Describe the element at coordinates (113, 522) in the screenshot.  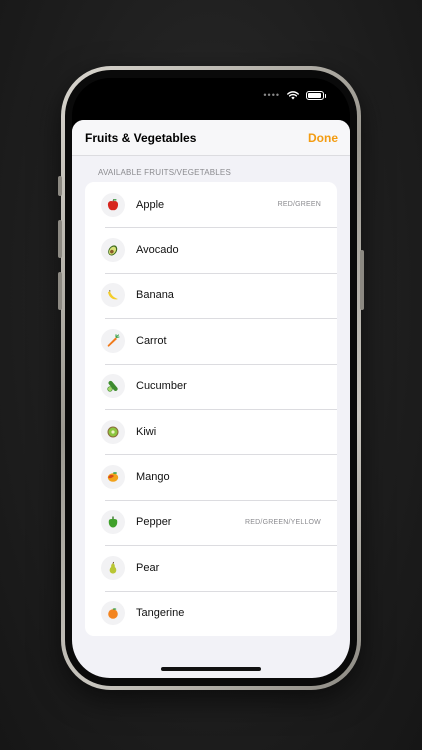
I see `pepper-icon` at that location.